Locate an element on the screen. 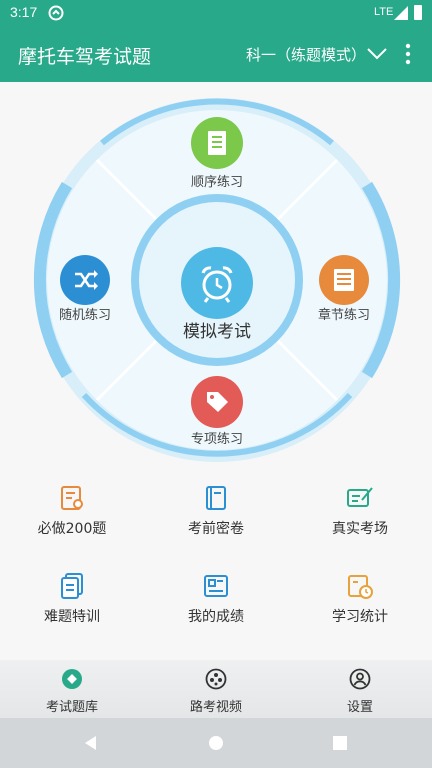 The image size is (432, 768). sequential-practice-button is located at coordinates (217, 143).